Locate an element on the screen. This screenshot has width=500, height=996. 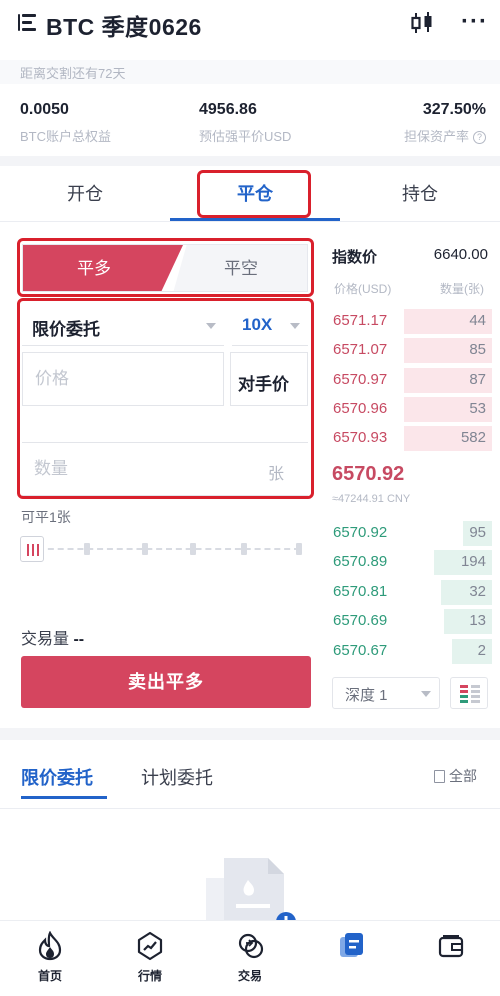
nav-home: 首页 is located at coordinates (50, 958).